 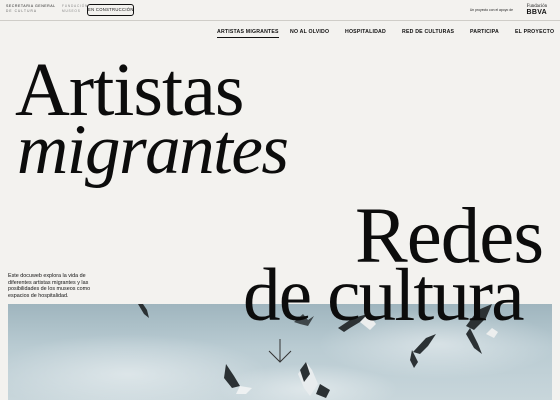 I want to click on nav-item-no-al-olvido: NO AL OLVIDO, so click(x=309, y=32).